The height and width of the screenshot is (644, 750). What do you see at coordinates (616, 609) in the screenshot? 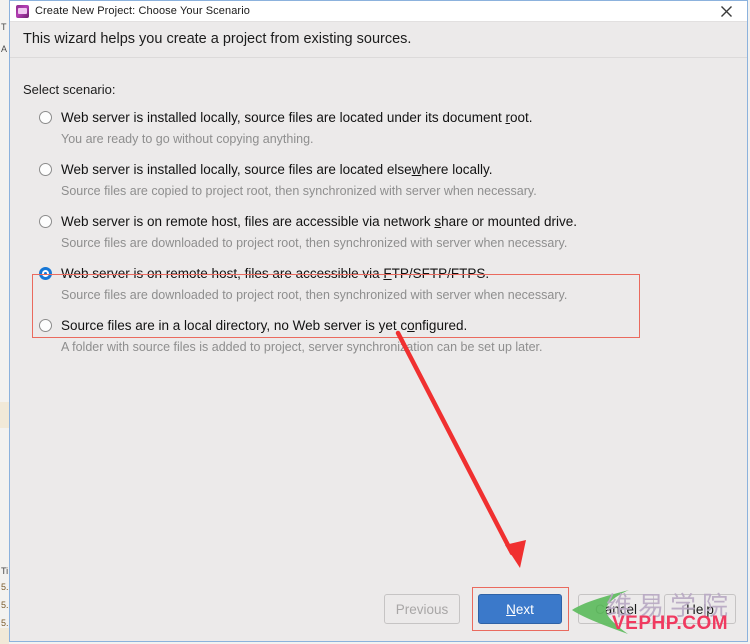
I see `cancel-button: Cancel` at bounding box center [616, 609].